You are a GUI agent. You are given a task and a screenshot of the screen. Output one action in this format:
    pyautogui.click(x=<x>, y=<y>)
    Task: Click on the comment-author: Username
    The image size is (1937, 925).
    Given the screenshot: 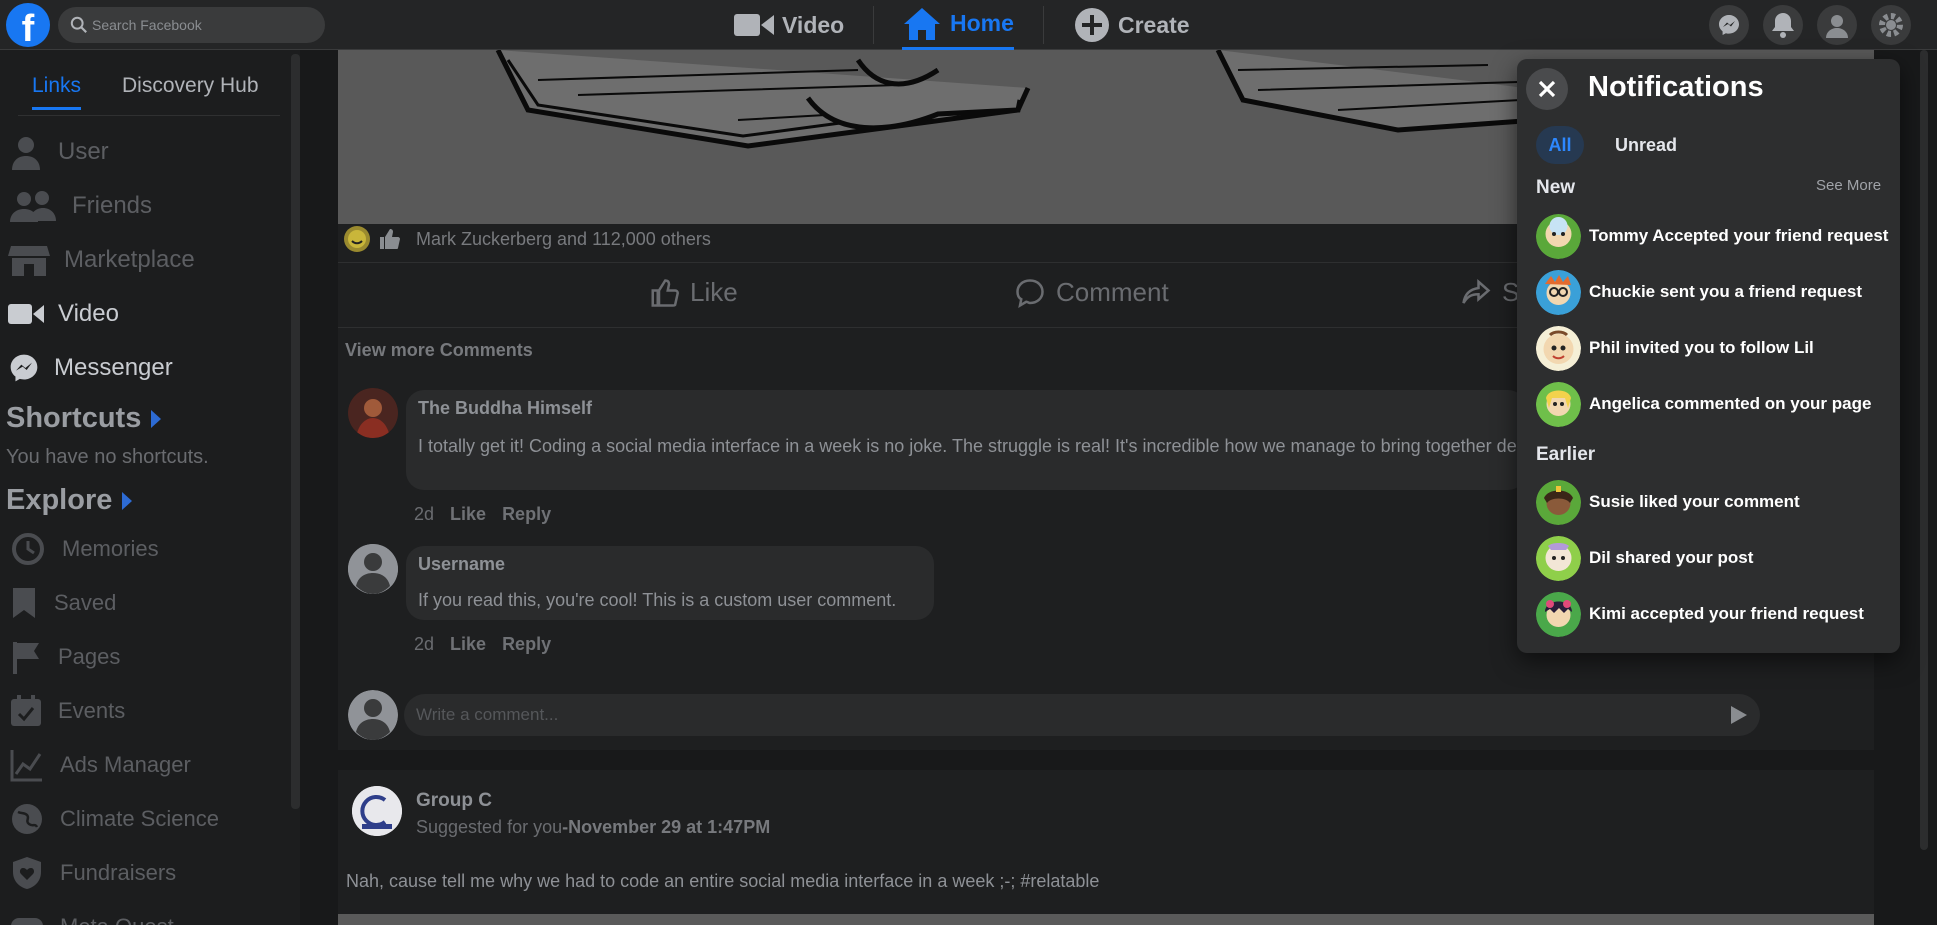 What is the action you would take?
    pyautogui.click(x=461, y=564)
    